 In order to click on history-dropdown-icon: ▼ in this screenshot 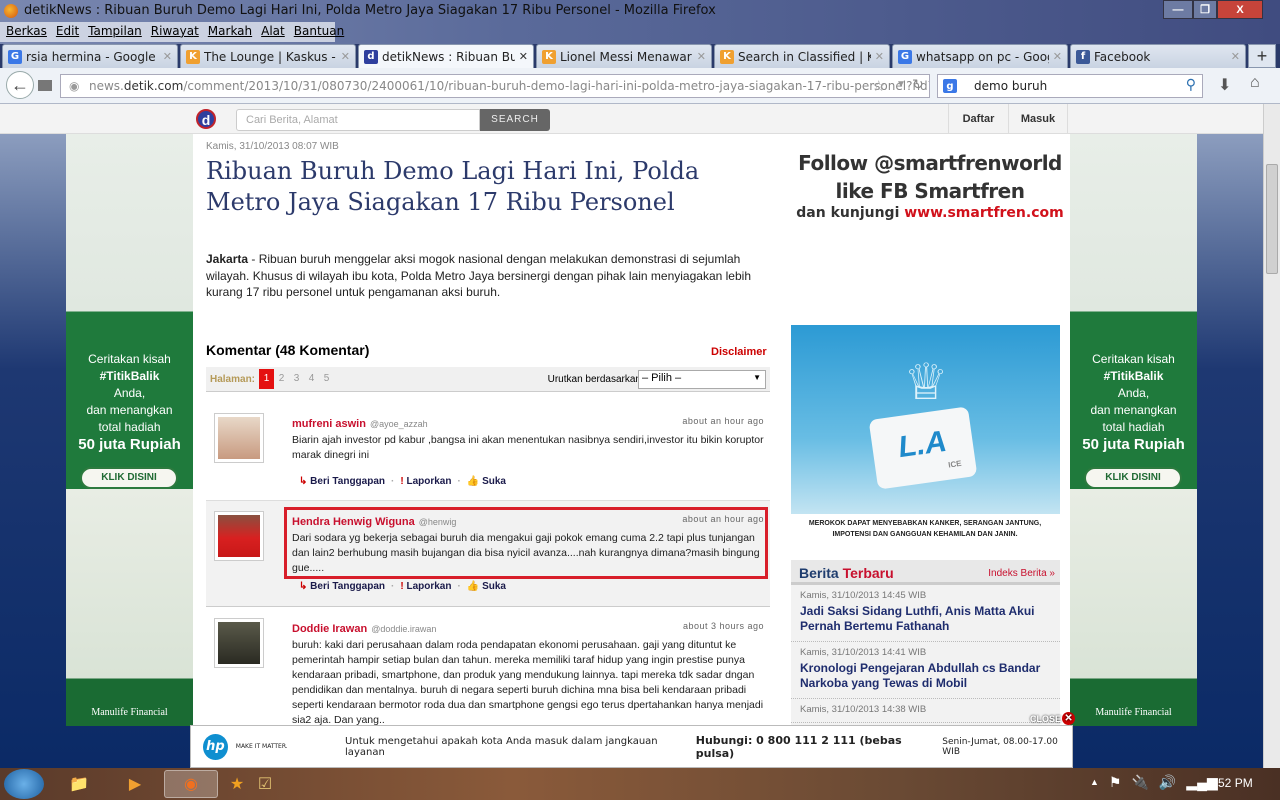, I will do `click(901, 84)`.